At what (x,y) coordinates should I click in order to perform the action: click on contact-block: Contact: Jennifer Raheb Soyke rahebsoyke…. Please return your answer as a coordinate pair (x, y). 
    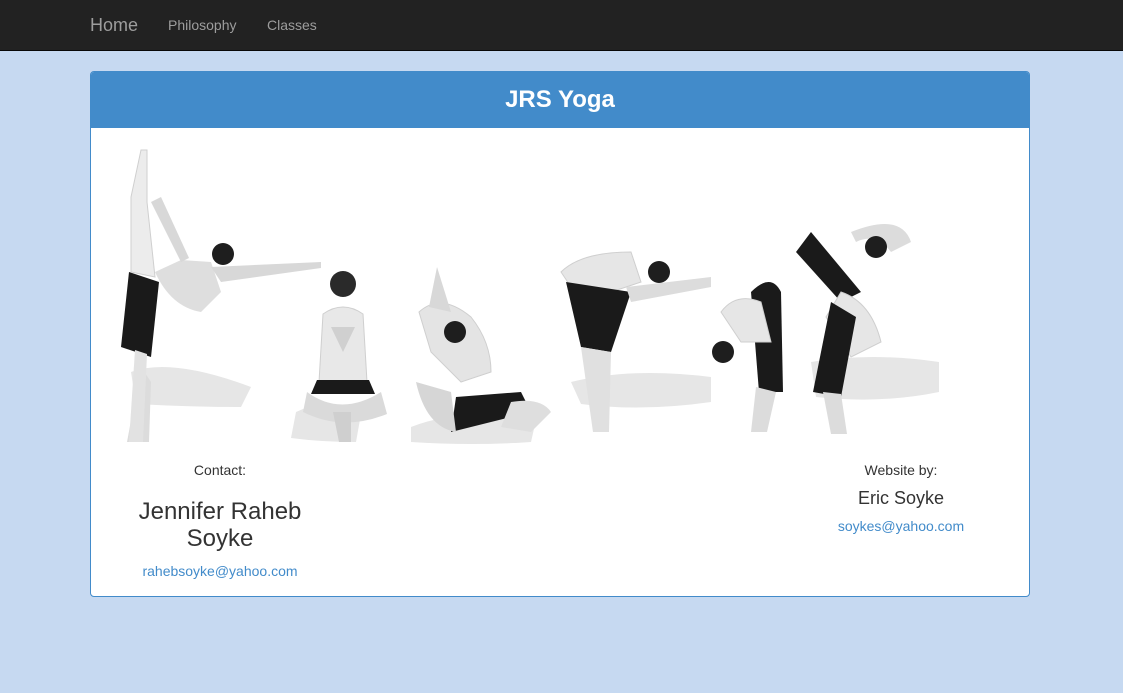
    Looking at the image, I should click on (220, 519).